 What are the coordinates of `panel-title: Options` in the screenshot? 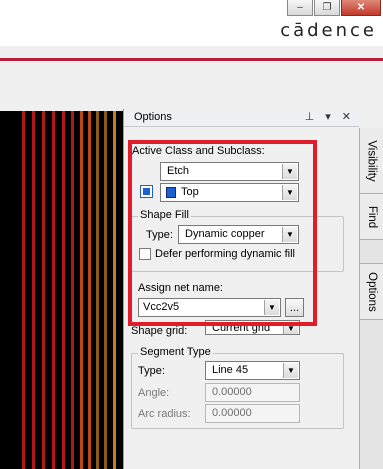 It's located at (153, 117).